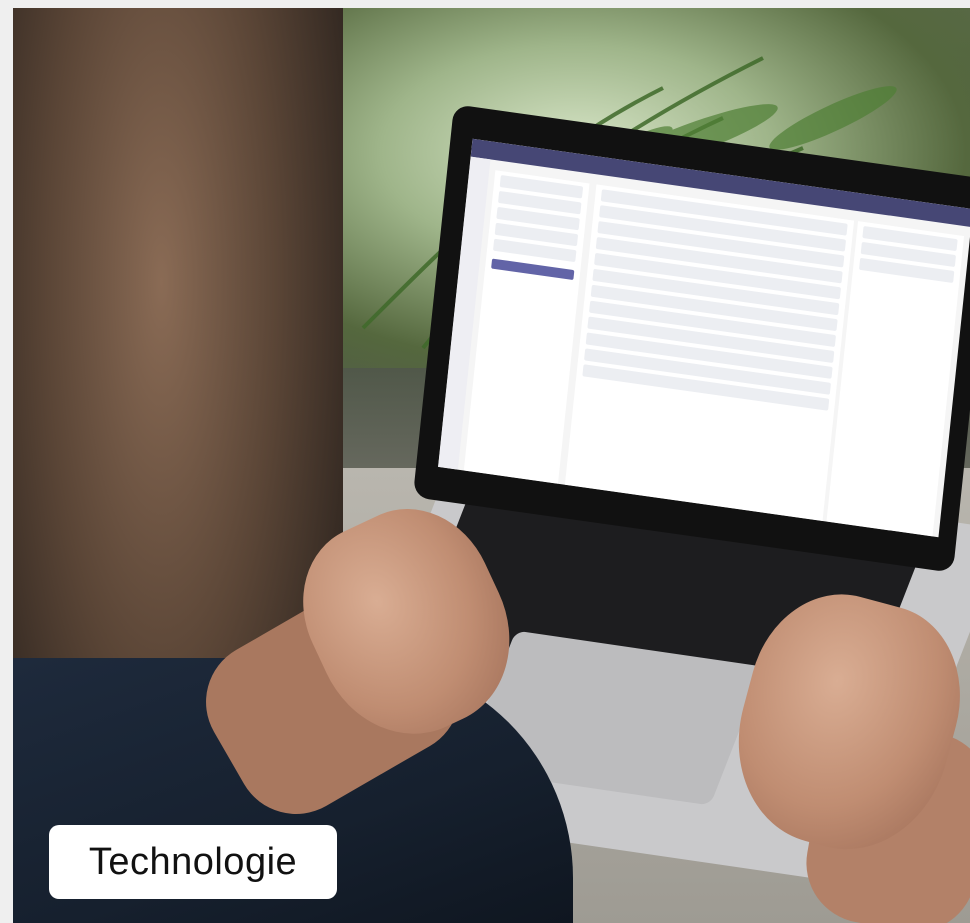 The width and height of the screenshot is (970, 923). I want to click on category-label-text: Technologie, so click(193, 861).